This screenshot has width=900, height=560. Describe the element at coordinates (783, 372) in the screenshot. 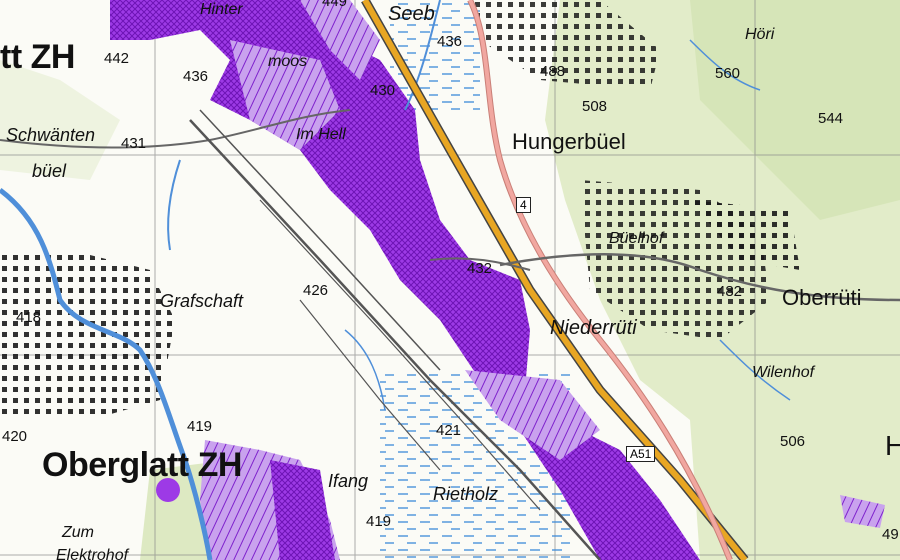

I see `place-label-wilenhof: Wilenhof` at that location.